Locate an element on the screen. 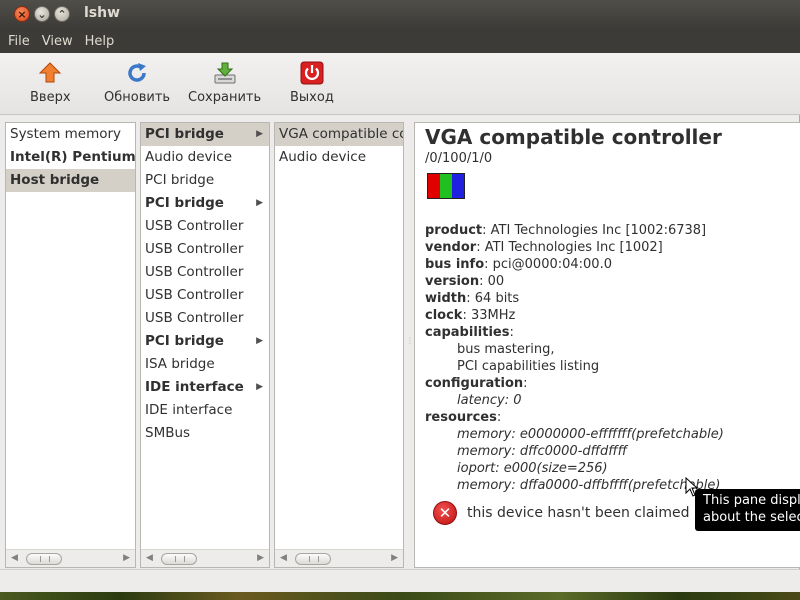 This screenshot has width=800, height=600. column-3-hscrollbar: ◀ ▶ is located at coordinates (339, 558).